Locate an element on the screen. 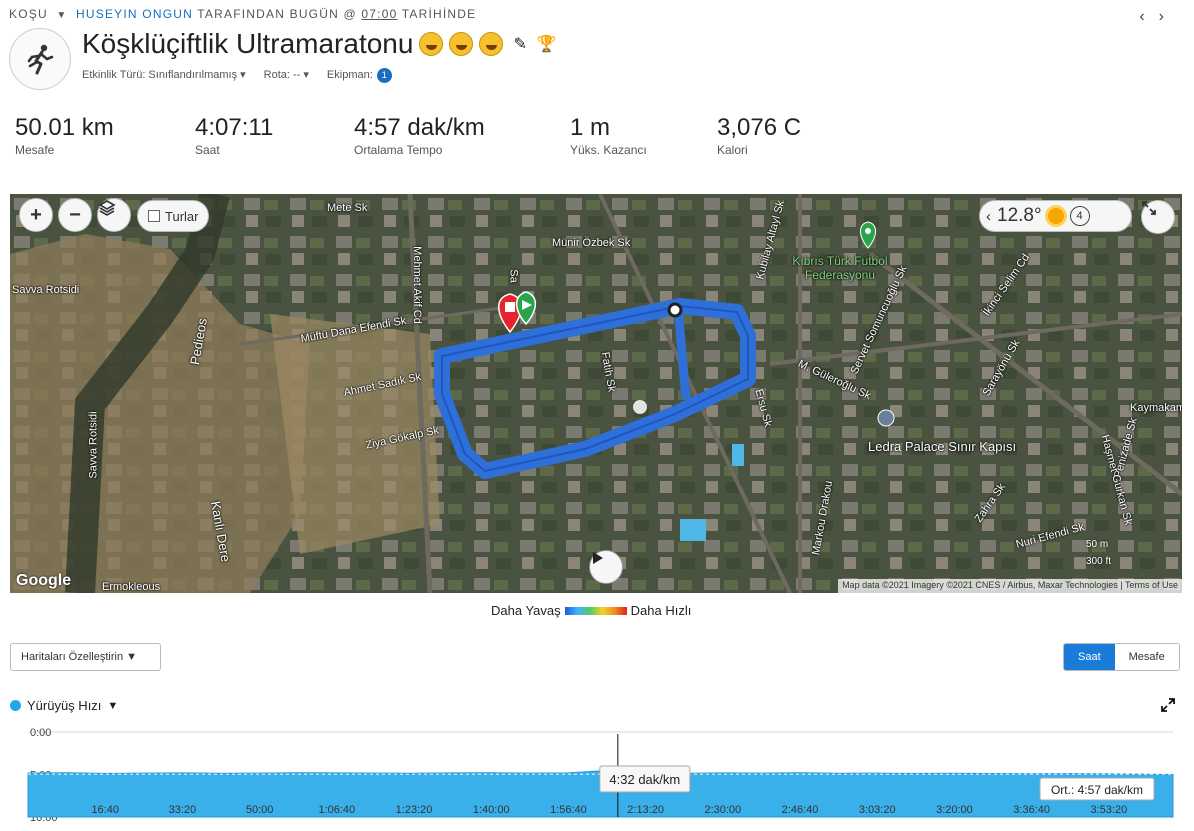 Image resolution: width=1194 pixels, height=831 pixels. x-tick-label: 3:03:20 is located at coordinates (877, 810).